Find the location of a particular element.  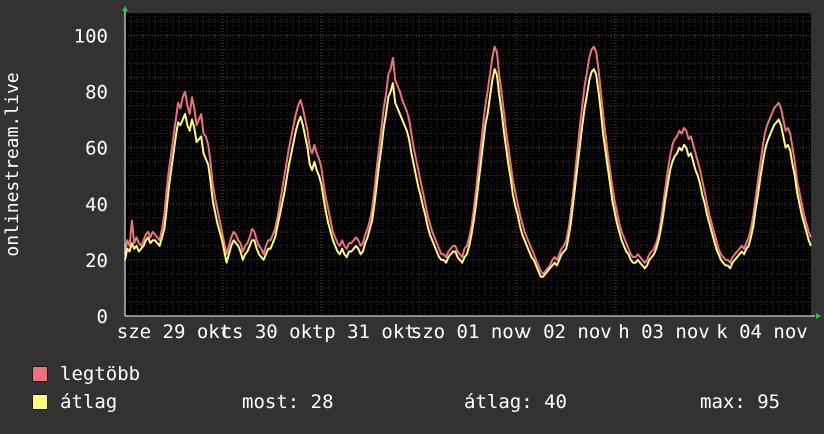

x-axis-arrow is located at coordinates (818, 316).